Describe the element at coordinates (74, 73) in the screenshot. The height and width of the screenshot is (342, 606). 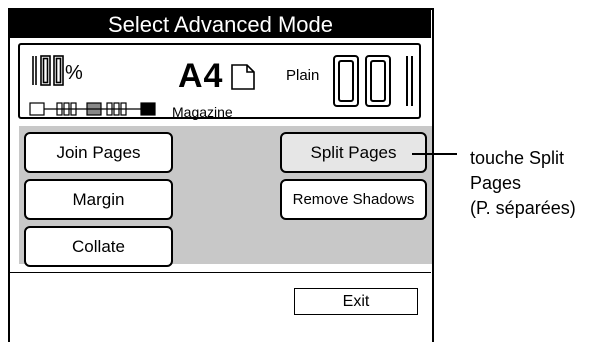
I see `zoom-unit: %` at that location.